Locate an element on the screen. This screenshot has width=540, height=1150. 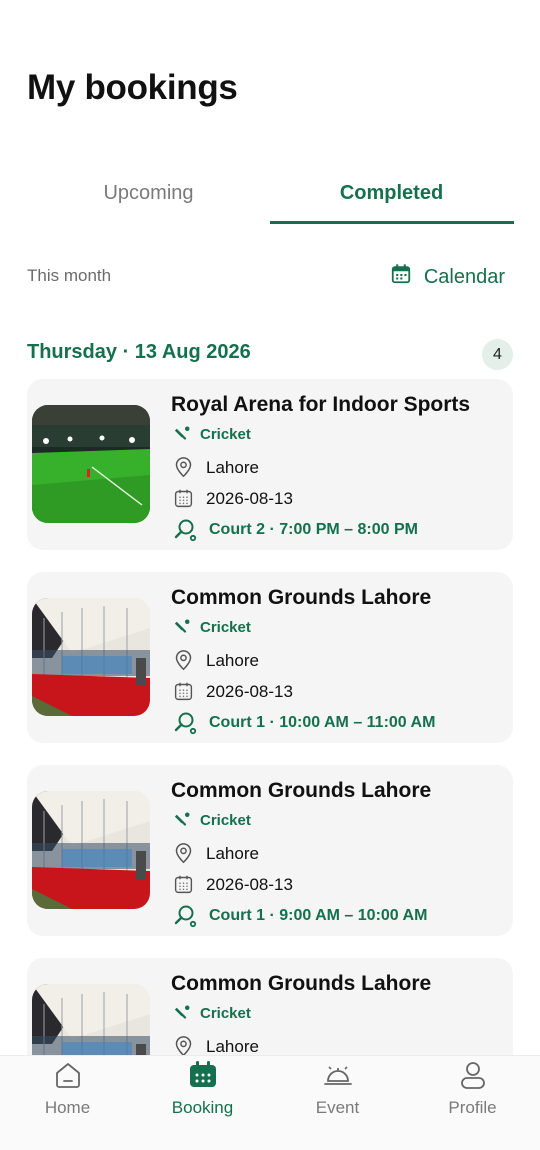
venue-name: Royal Arena for Indoor Sports is located at coordinates (321, 404).